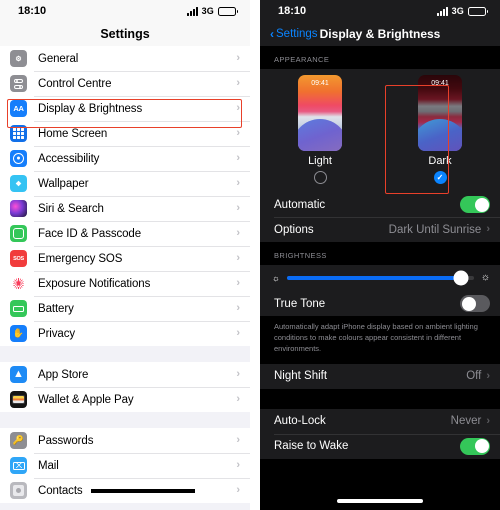  I want to click on sidebar-item-control-centre: Control Centre ›, so click(125, 83).